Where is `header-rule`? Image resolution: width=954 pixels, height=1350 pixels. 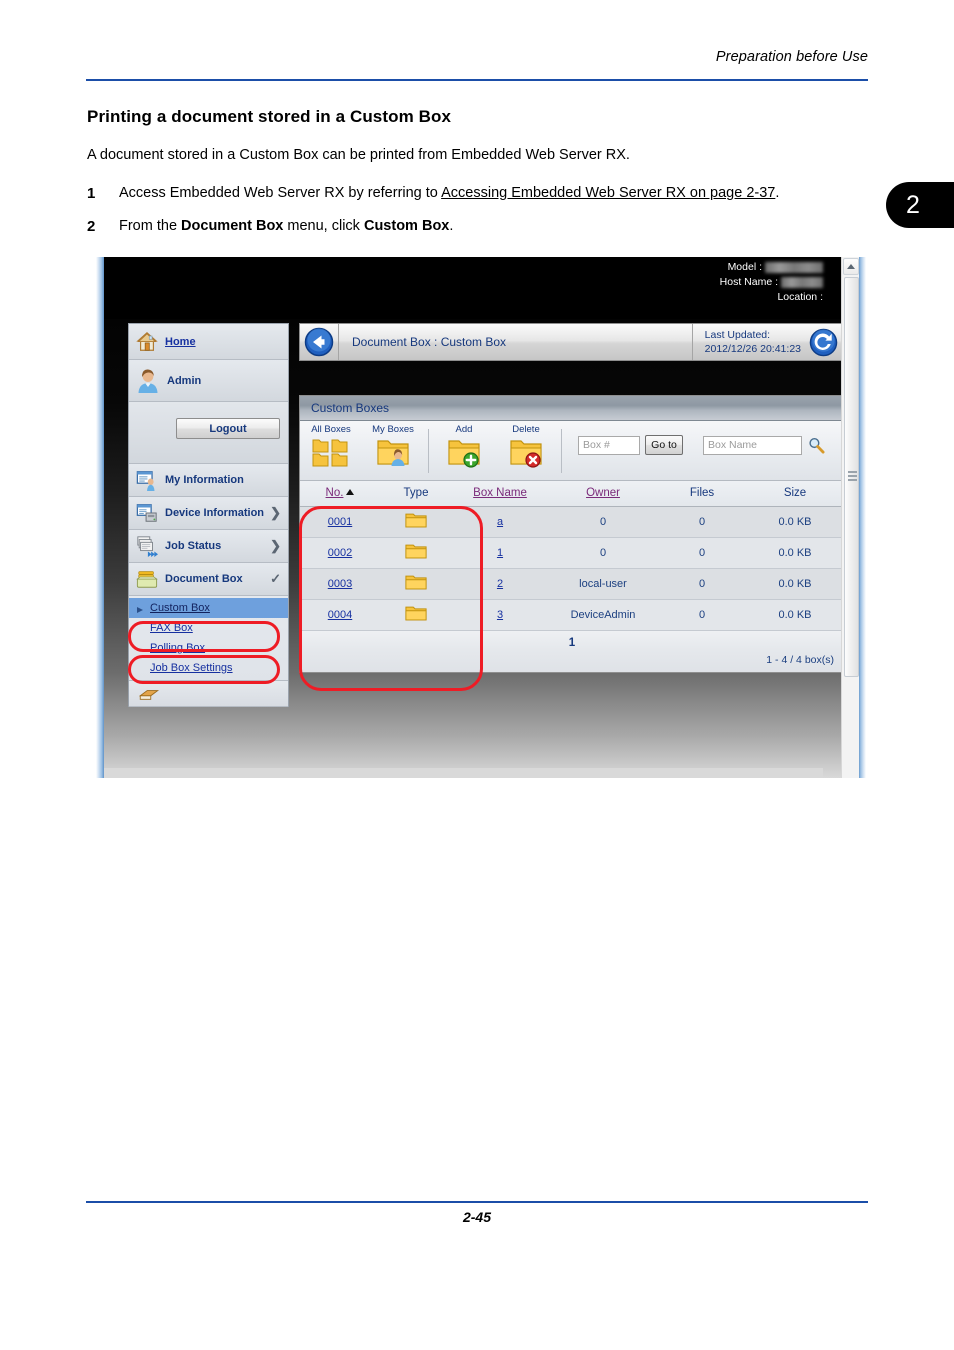
header-rule is located at coordinates (477, 80).